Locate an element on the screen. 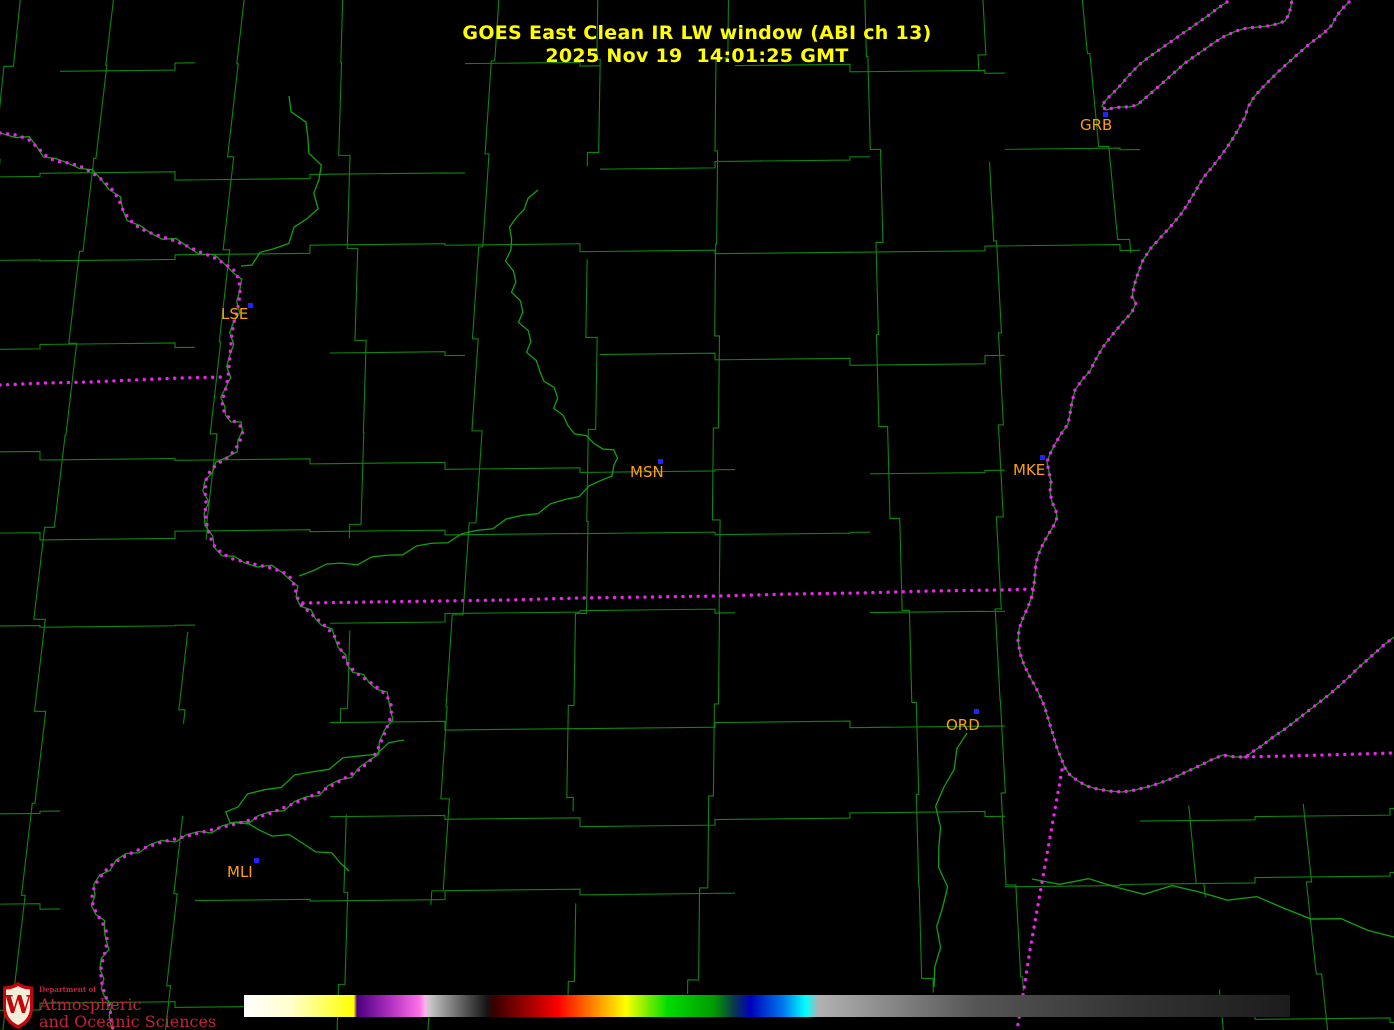 Image resolution: width=1394 pixels, height=1030 pixels. logo-dept-line2: and Oceanic Sciences is located at coordinates (128, 1021).